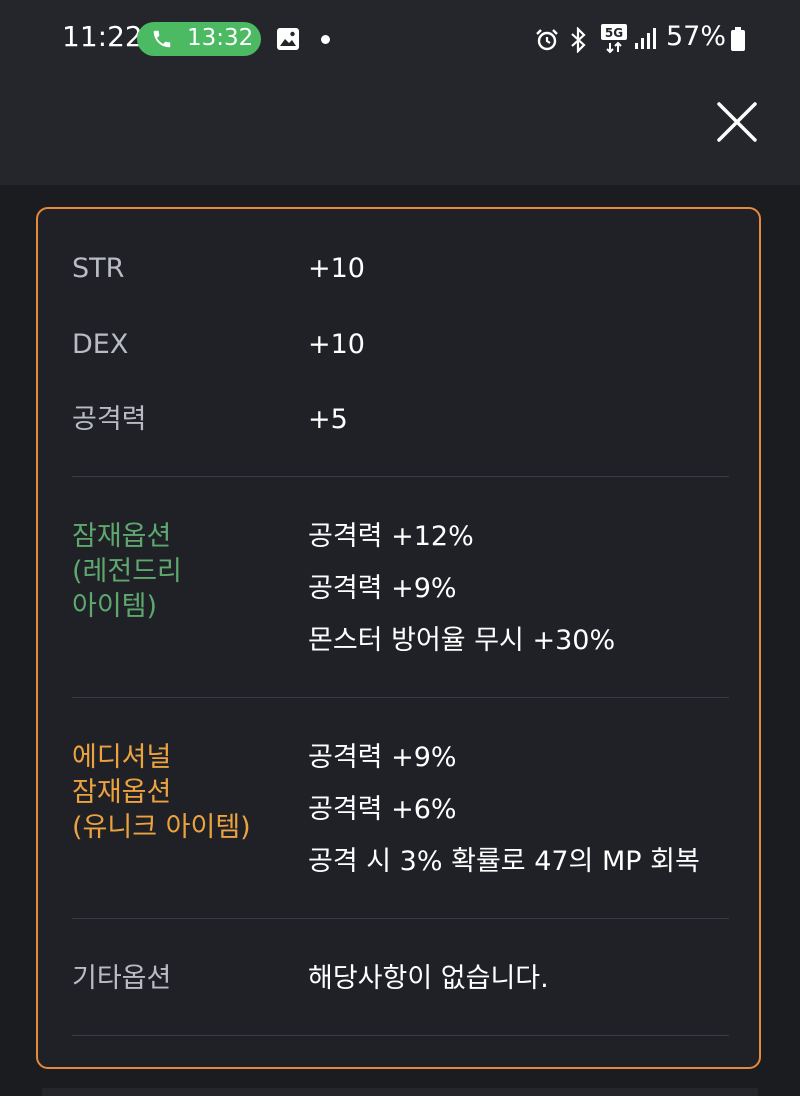 Image resolution: width=800 pixels, height=1096 pixels. Describe the element at coordinates (428, 978) in the screenshot. I see `other-options-value: 해당사항이 없습니다.` at that location.